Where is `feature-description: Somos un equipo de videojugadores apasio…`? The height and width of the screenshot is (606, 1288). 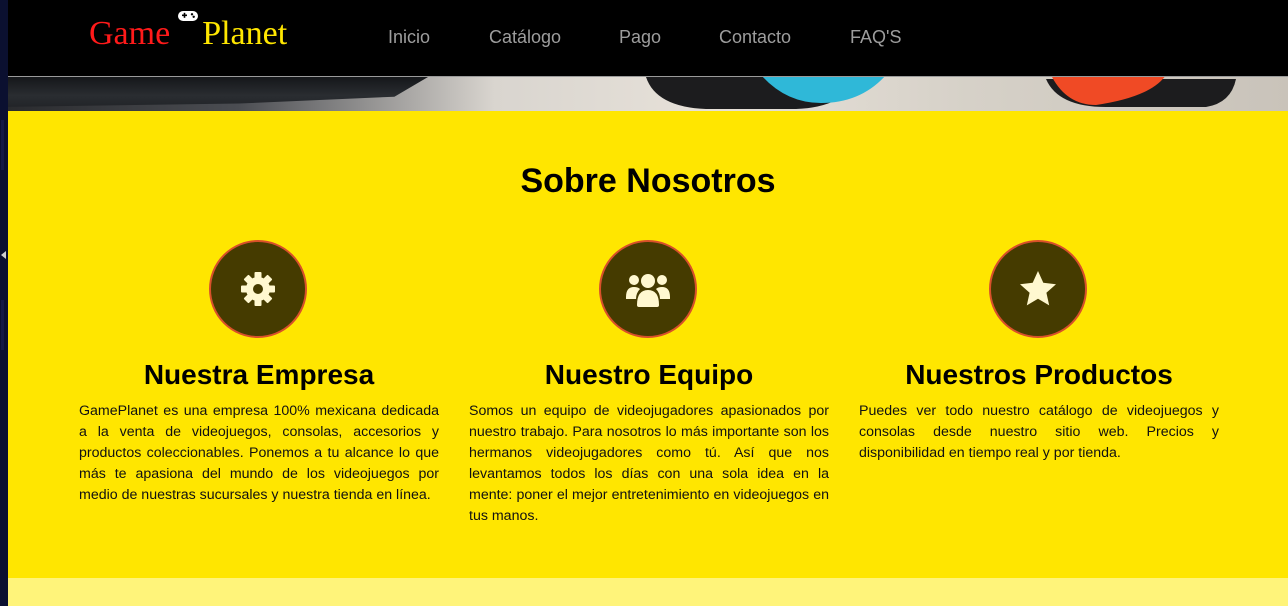
feature-description: Somos un equipo de videojugadores apasio… is located at coordinates (649, 463).